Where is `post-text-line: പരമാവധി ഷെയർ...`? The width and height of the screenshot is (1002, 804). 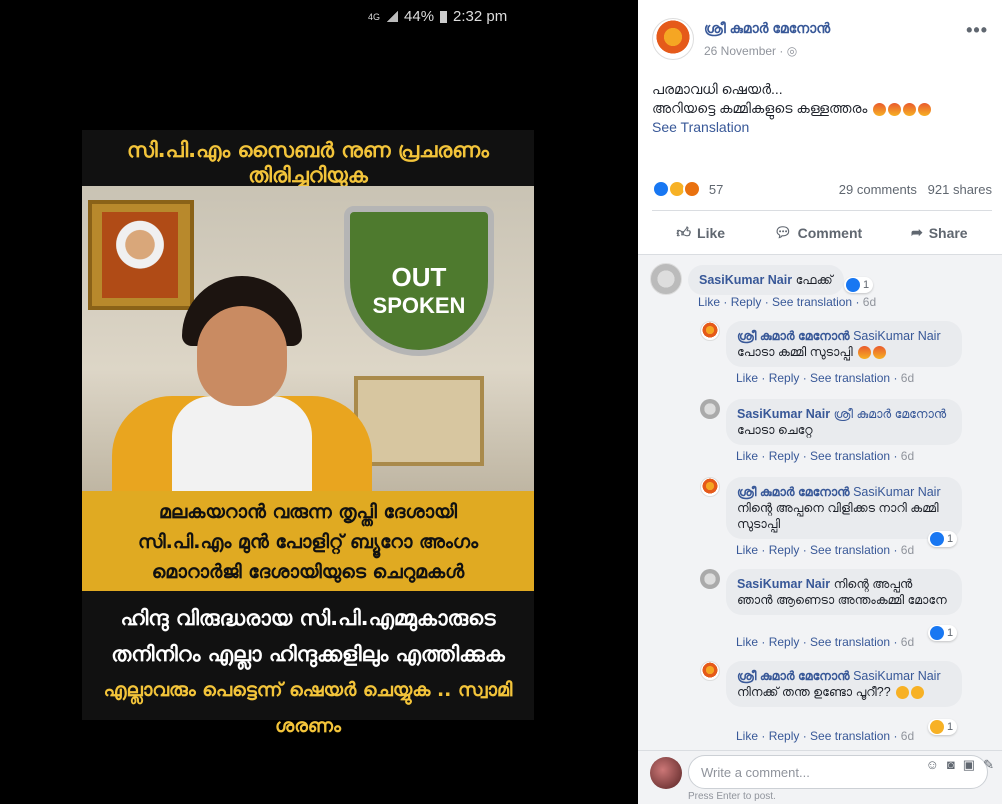 post-text-line: പരമാവധി ഷെയർ... is located at coordinates (717, 89).